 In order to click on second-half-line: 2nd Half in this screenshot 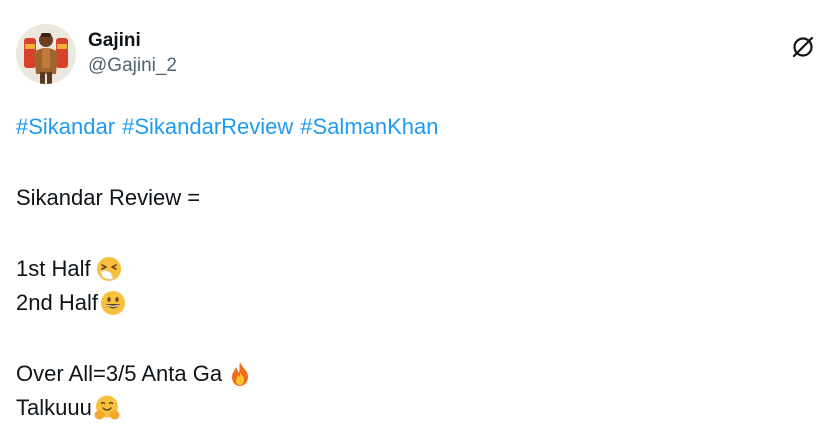, I will do `click(231, 303)`.